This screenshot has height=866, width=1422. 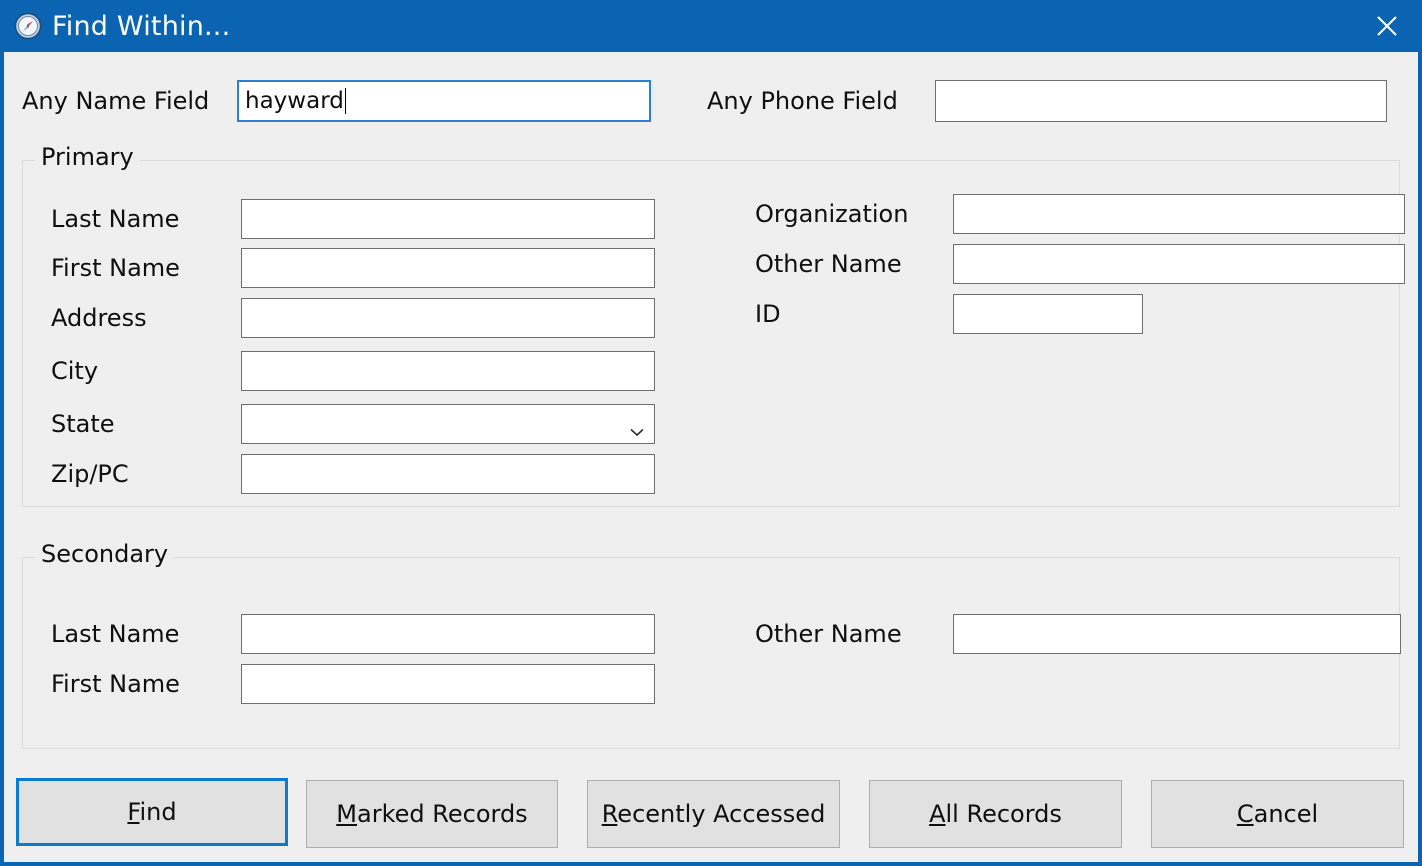 I want to click on secondary-last-name-input, so click(x=448, y=634).